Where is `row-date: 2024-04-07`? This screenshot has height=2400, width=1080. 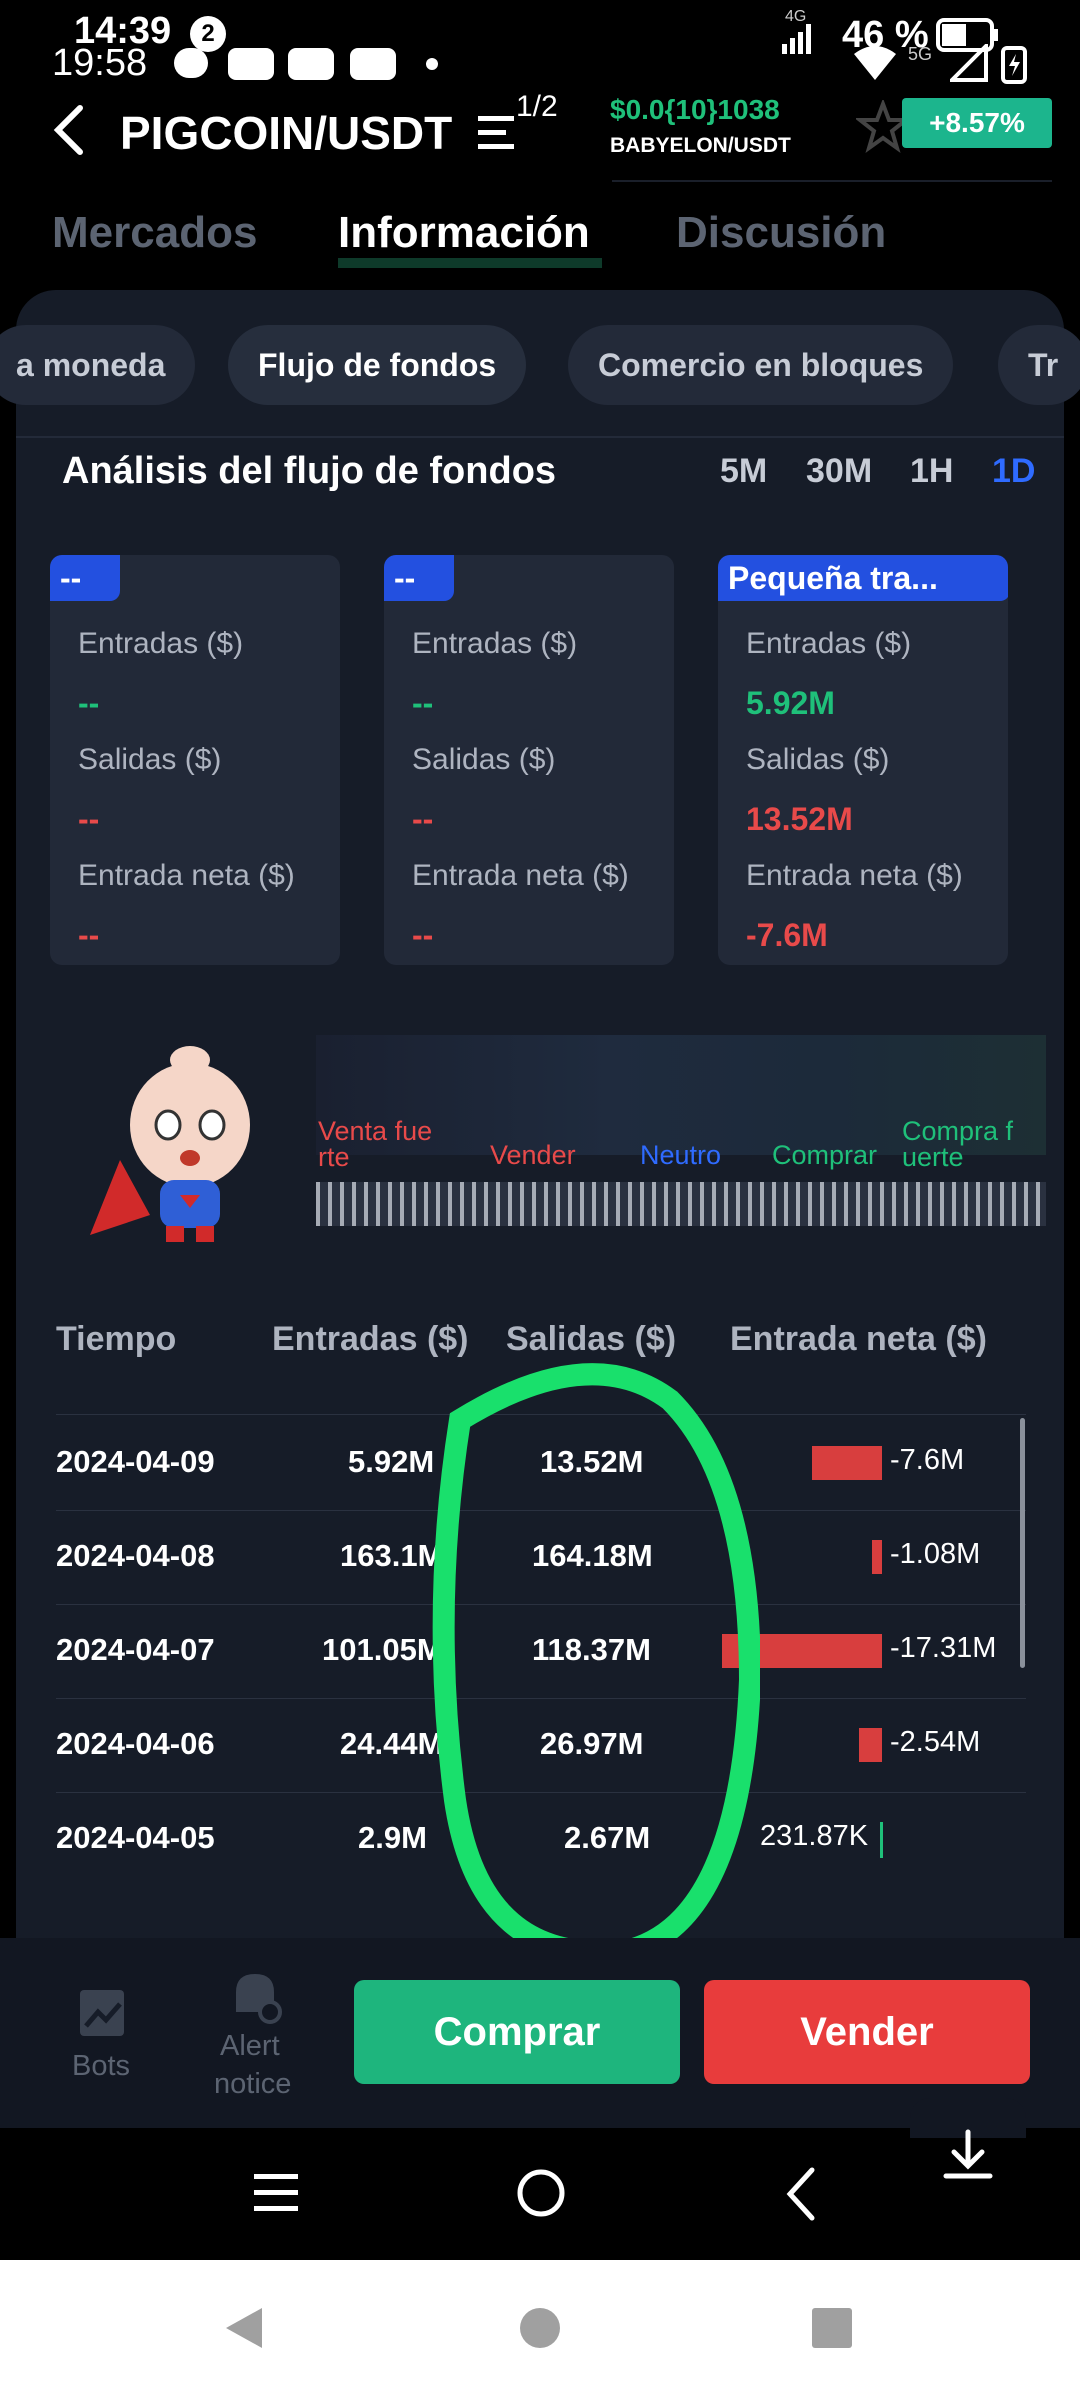 row-date: 2024-04-07 is located at coordinates (135, 1649).